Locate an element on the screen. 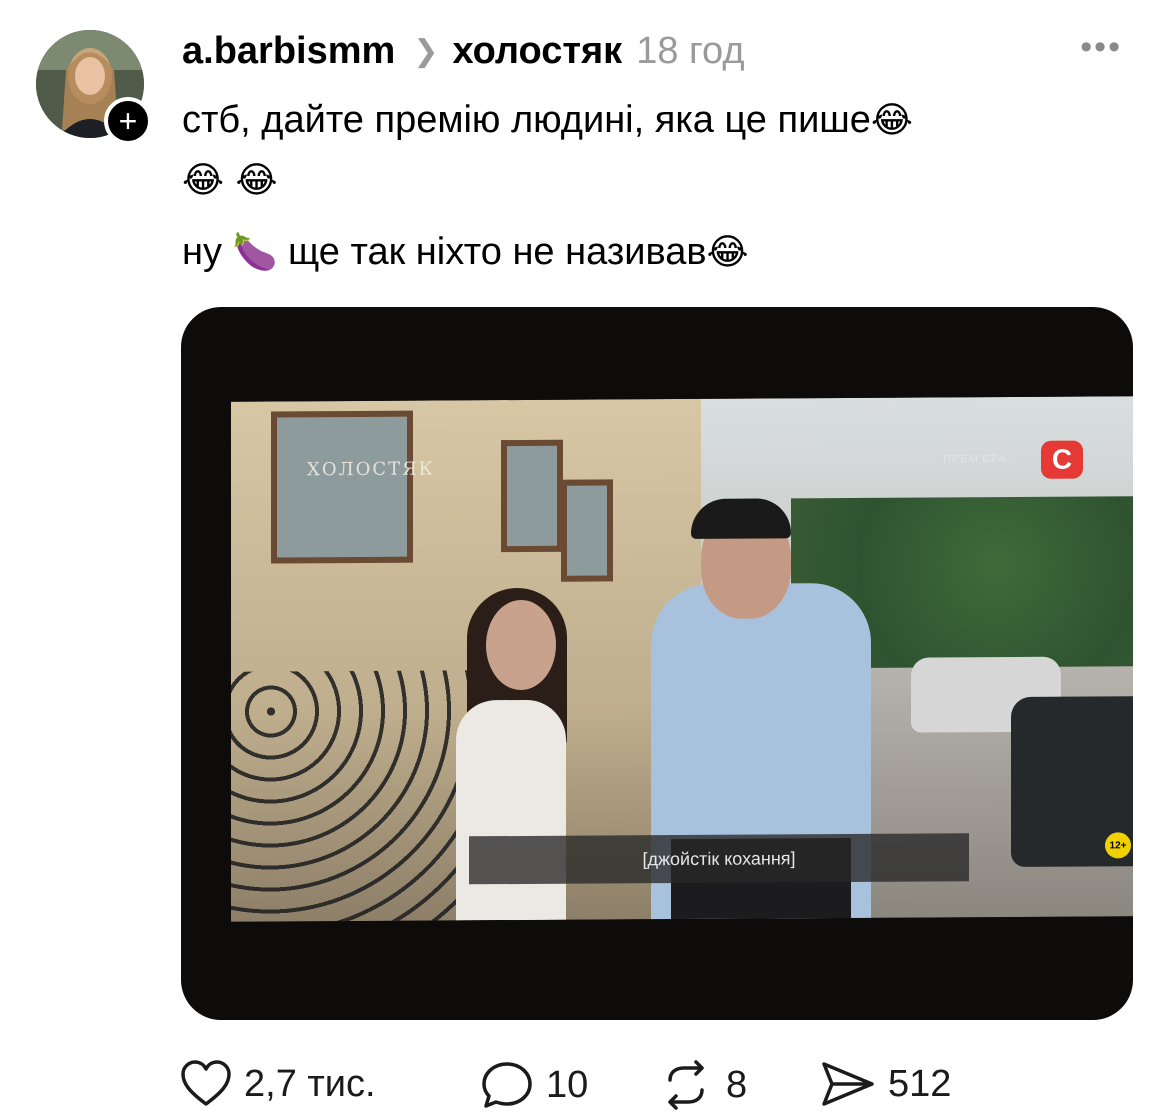 The width and height of the screenshot is (1170, 1120). post-text: ну is located at coordinates (202, 252).